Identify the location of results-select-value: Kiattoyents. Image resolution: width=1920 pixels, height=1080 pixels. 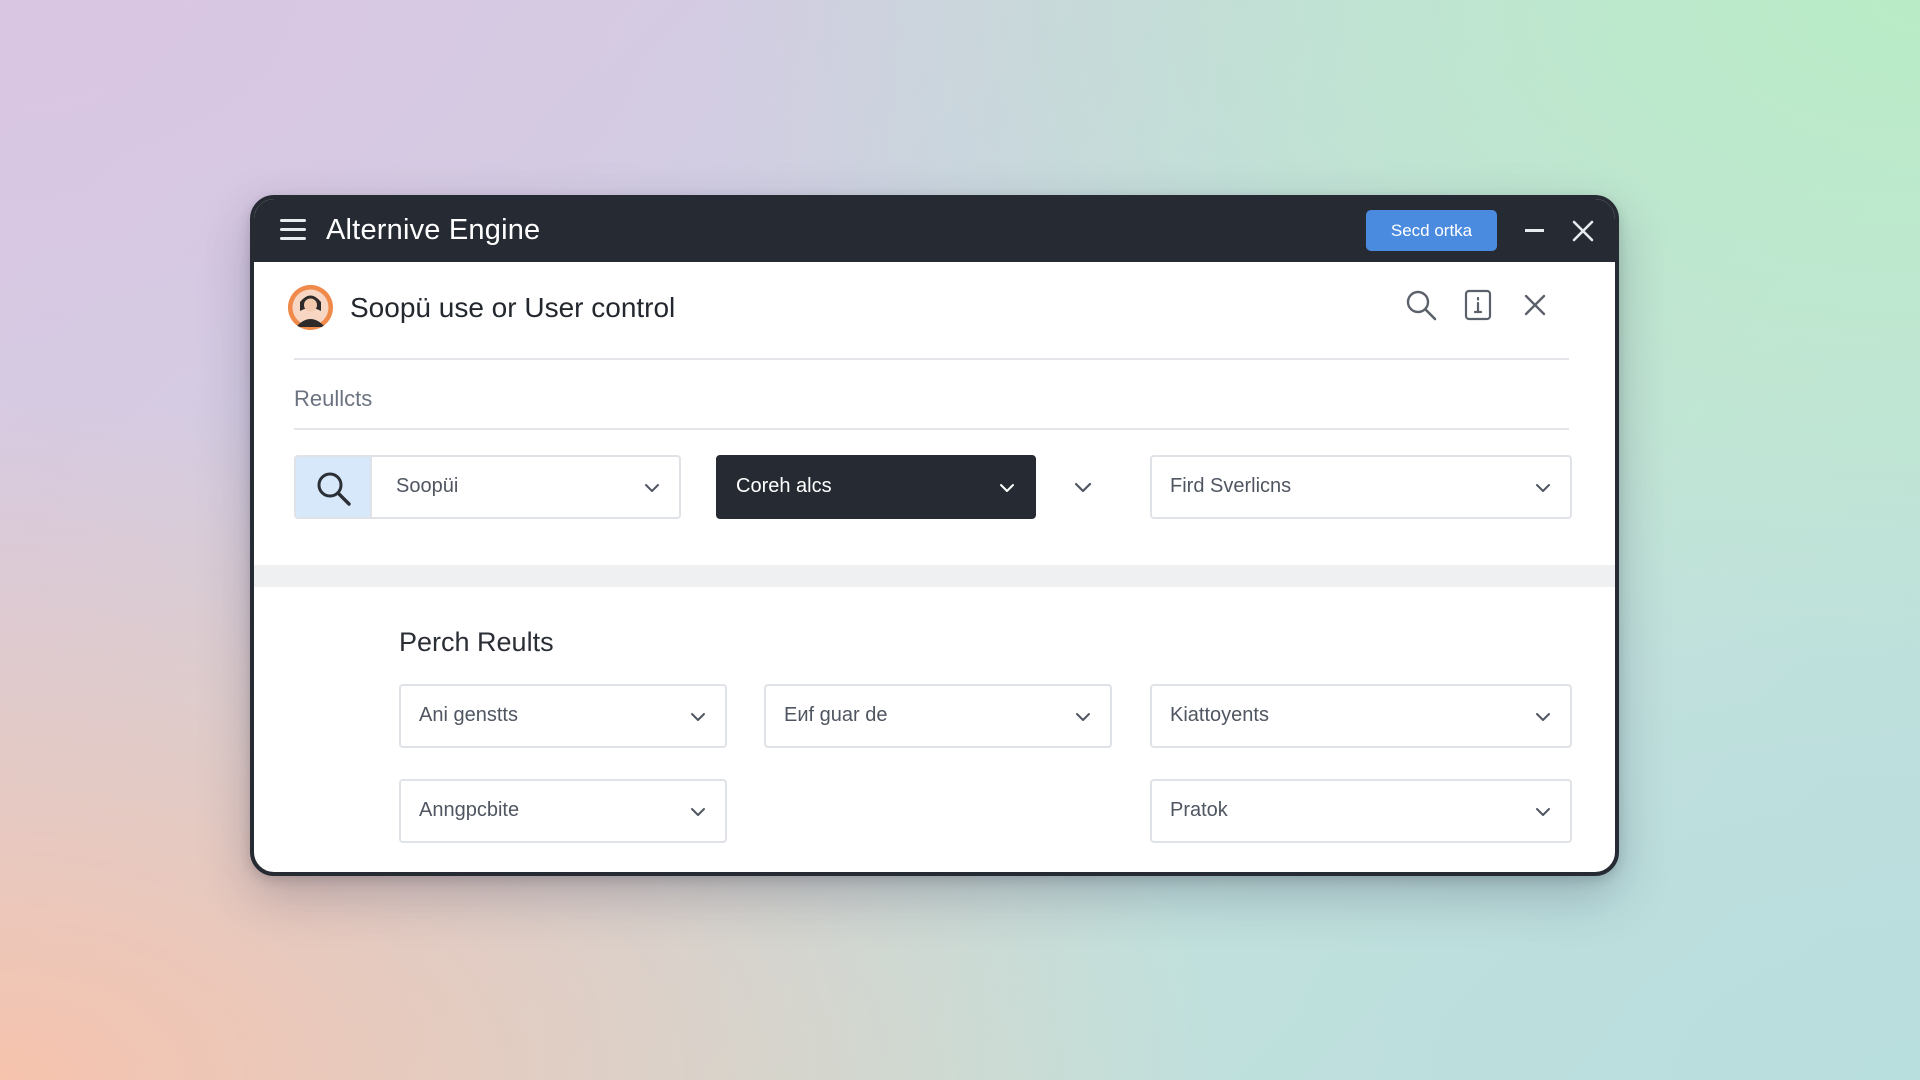
(1219, 715).